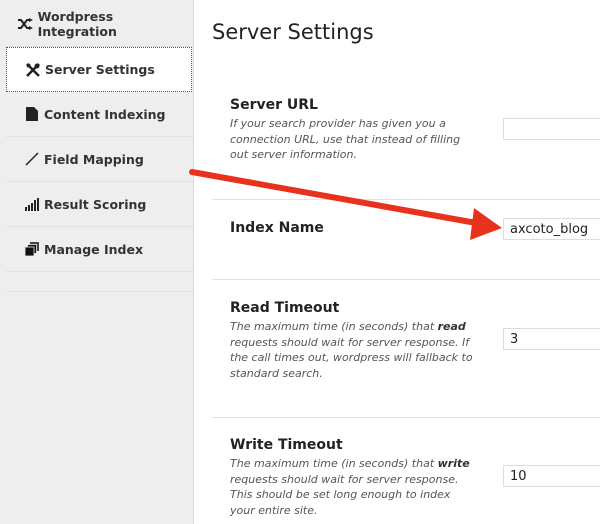 This screenshot has width=600, height=524. I want to click on field-label: Write Timeout, so click(286, 445).